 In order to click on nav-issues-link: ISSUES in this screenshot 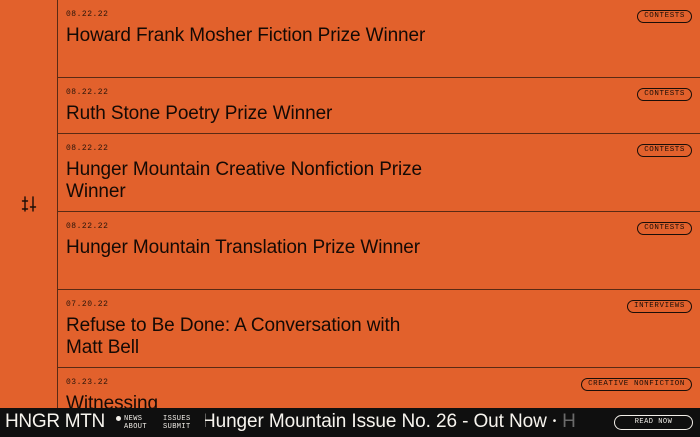, I will do `click(177, 419)`.